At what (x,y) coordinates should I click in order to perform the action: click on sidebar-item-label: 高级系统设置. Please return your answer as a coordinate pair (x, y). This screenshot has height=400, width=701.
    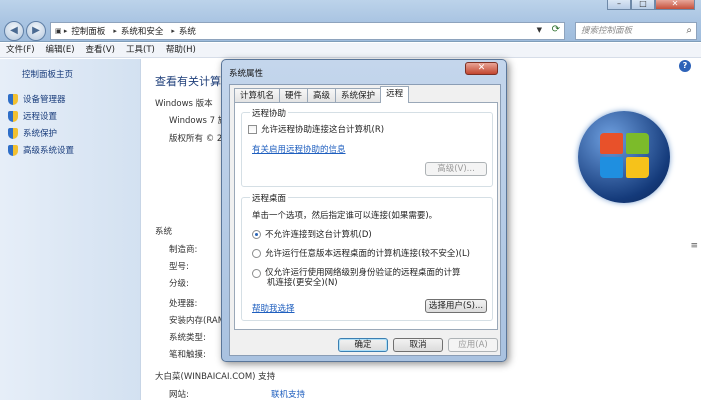
    Looking at the image, I should click on (49, 151).